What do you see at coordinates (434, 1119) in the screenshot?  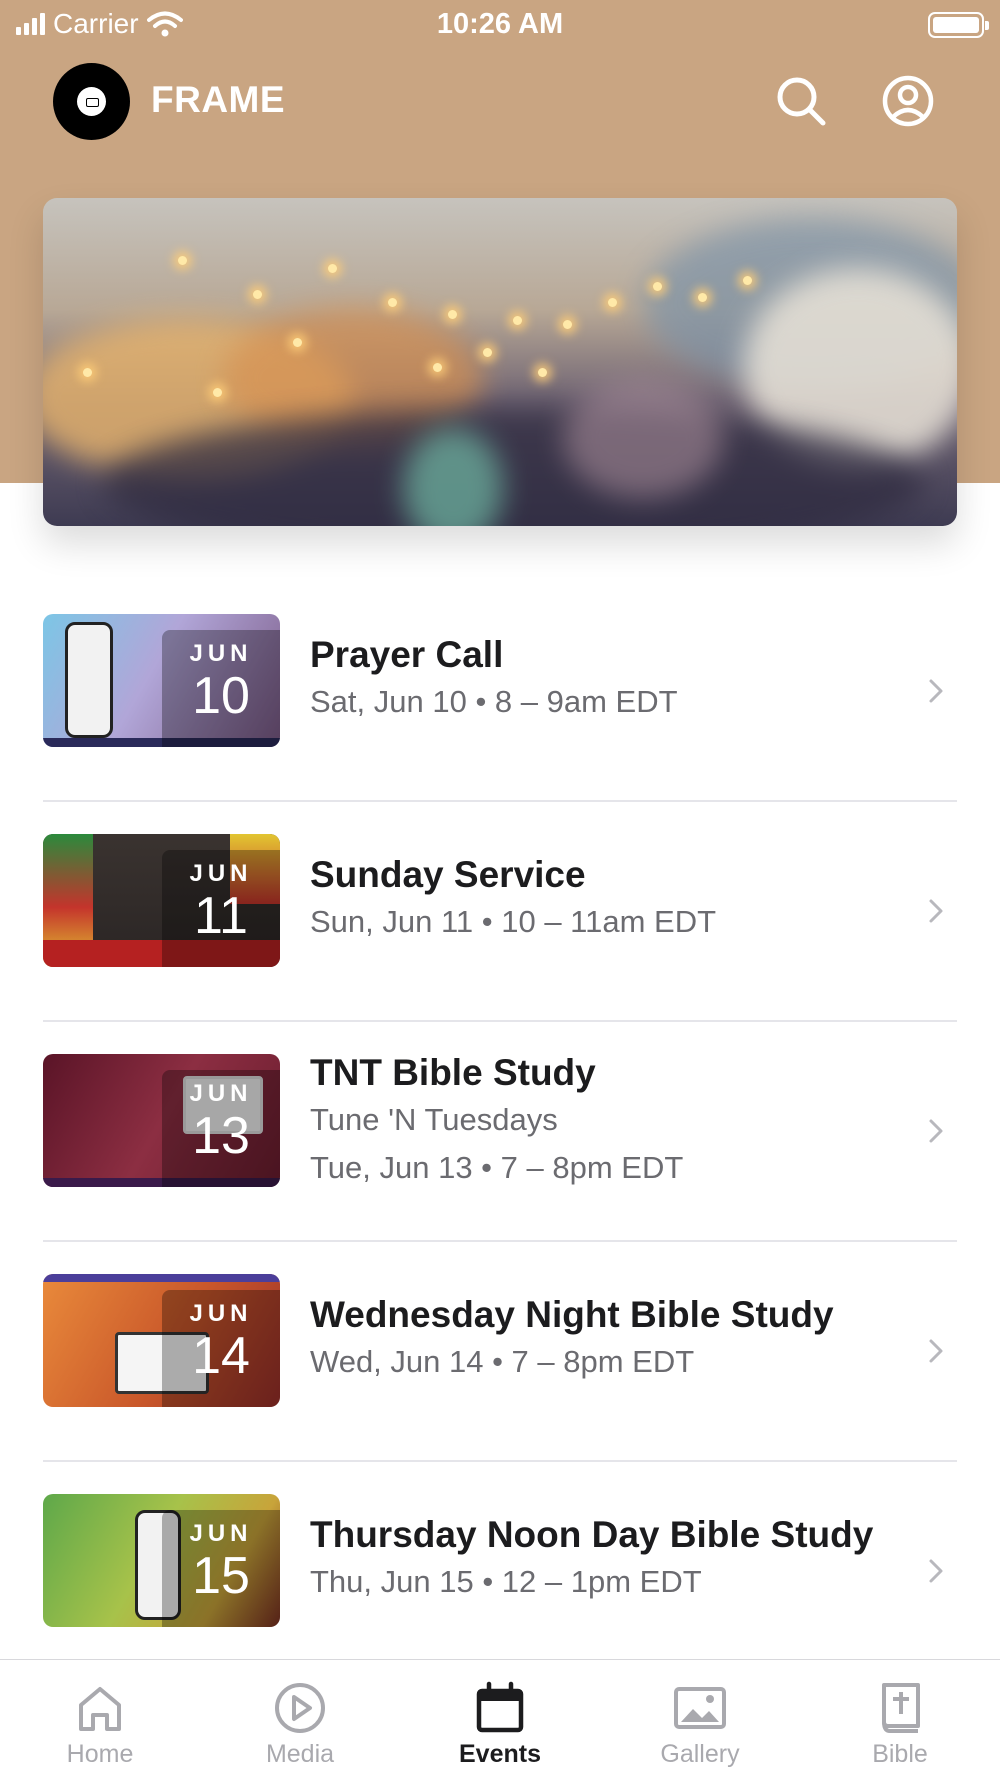 I see `event-subtitle: Tune 'N Tuesdays` at bounding box center [434, 1119].